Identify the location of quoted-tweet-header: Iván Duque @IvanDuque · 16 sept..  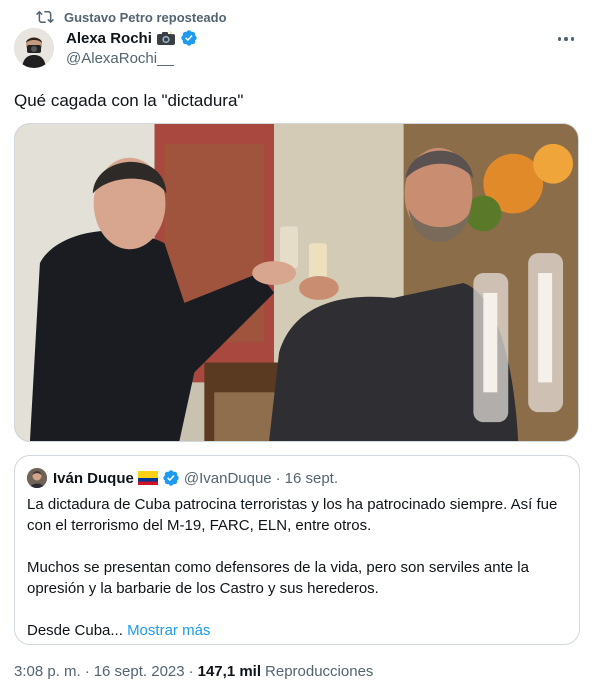
(182, 478).